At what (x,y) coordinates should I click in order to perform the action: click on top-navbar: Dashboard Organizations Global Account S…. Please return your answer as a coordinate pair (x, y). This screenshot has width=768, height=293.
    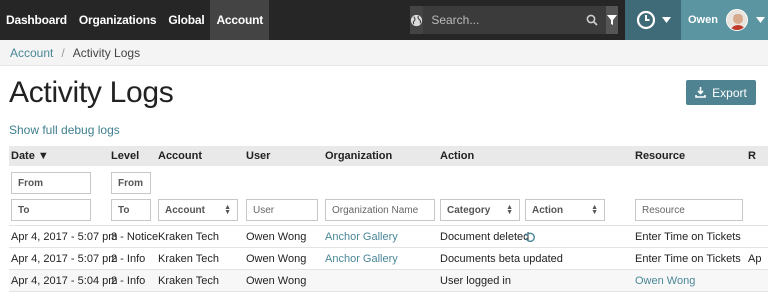
    Looking at the image, I should click on (384, 20).